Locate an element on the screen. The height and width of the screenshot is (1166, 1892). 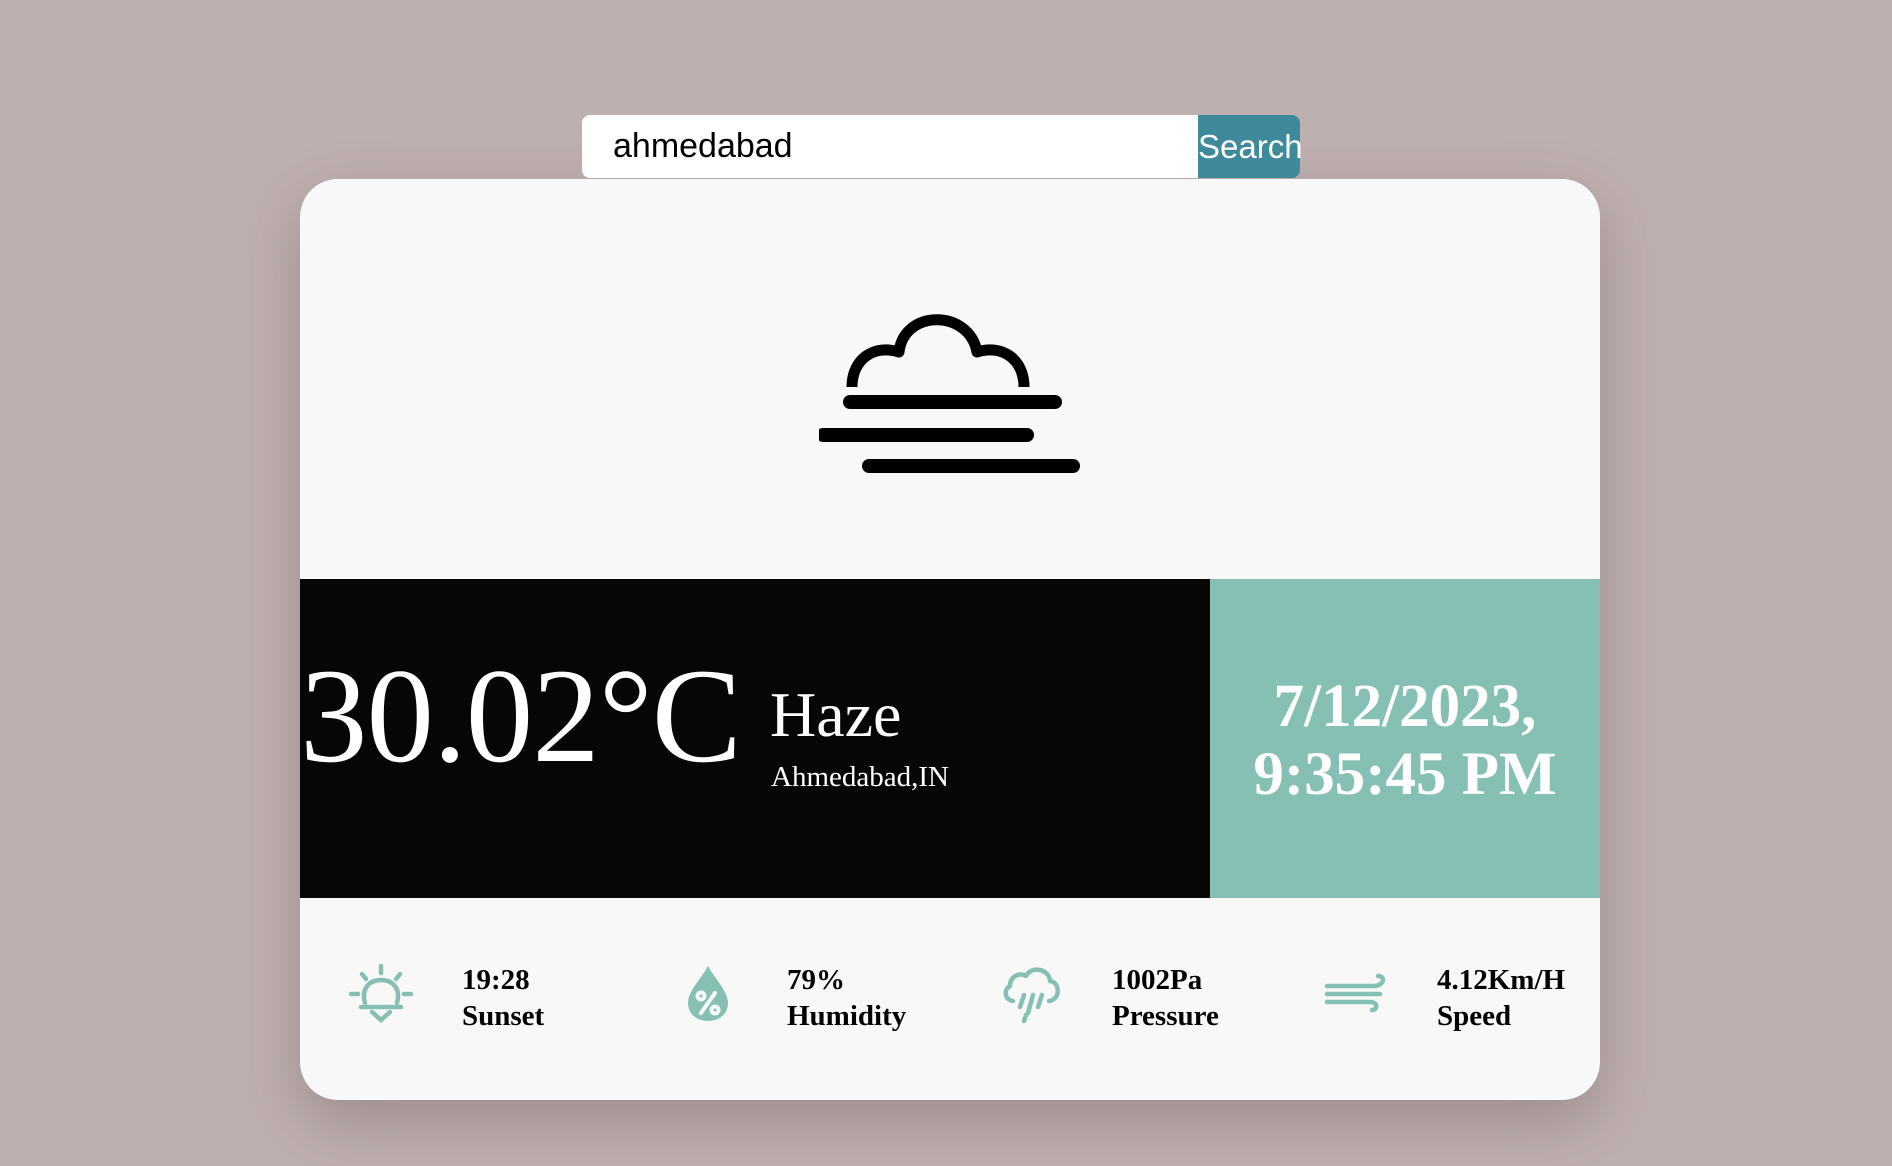
temperature-panel: 30.02°C Haze Ahmedabad,IN is located at coordinates (755, 738).